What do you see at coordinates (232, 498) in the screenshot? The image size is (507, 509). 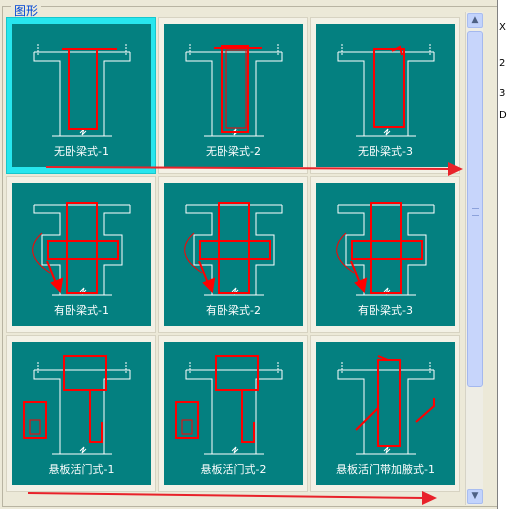 I see `annotation-arrow-bottom` at bounding box center [232, 498].